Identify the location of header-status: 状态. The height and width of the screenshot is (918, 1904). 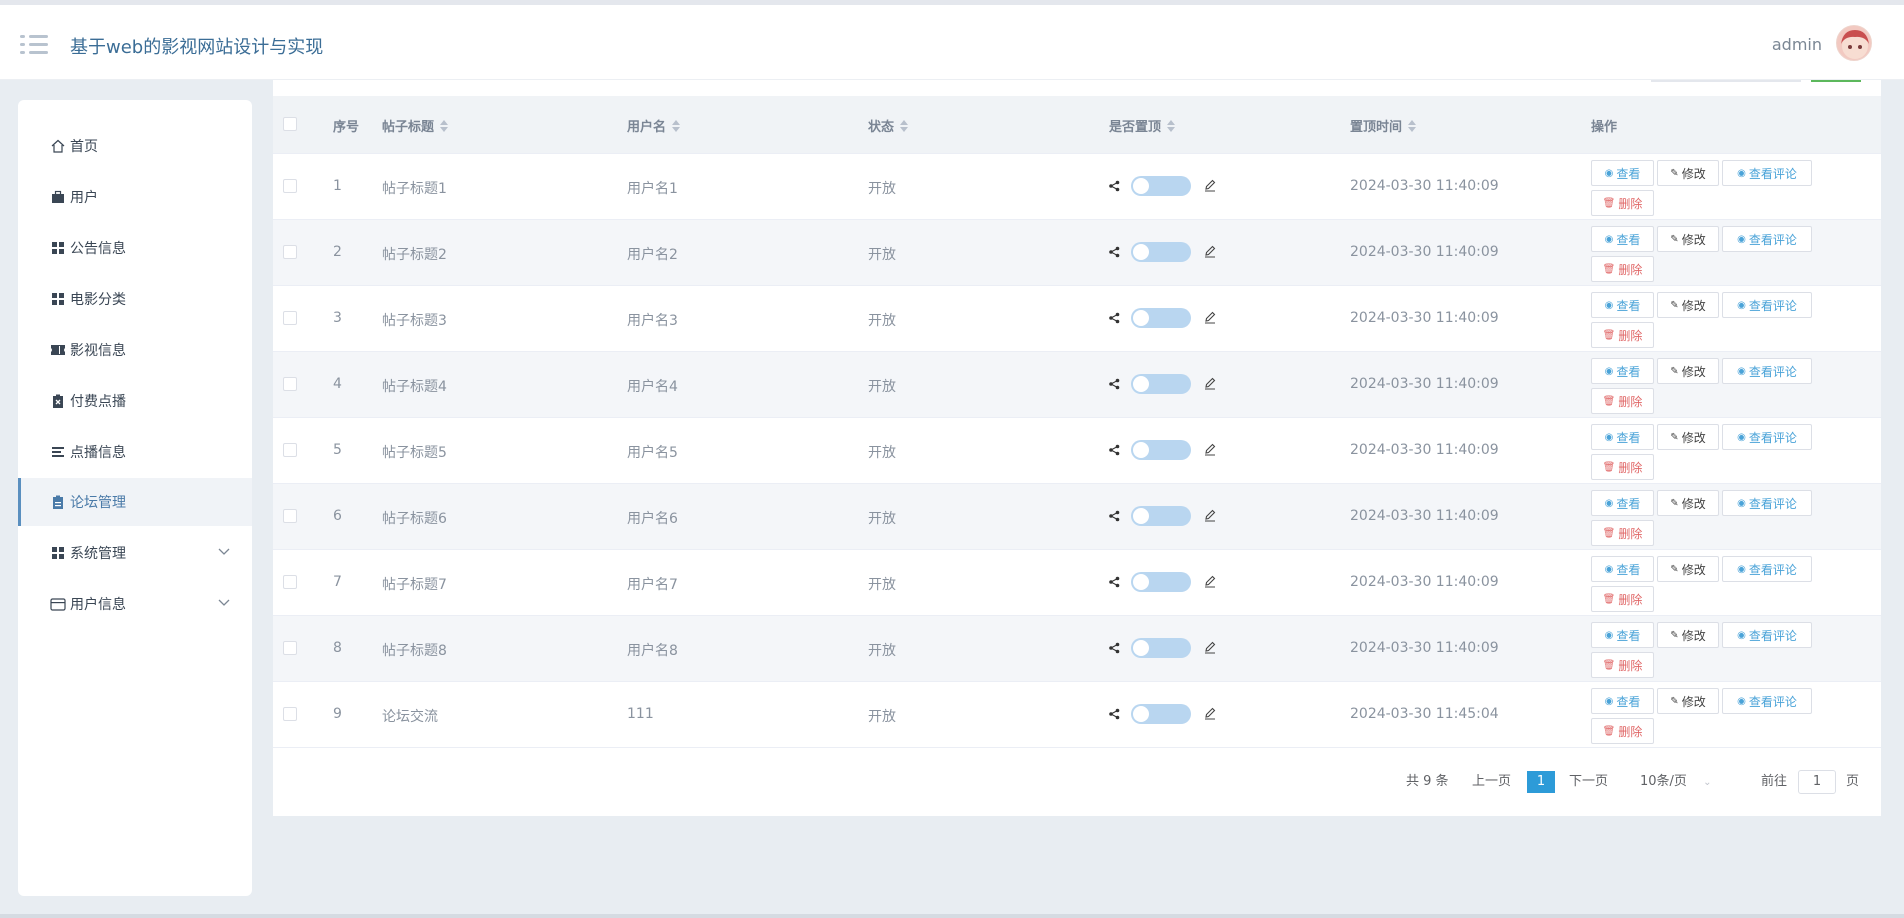
(888, 125).